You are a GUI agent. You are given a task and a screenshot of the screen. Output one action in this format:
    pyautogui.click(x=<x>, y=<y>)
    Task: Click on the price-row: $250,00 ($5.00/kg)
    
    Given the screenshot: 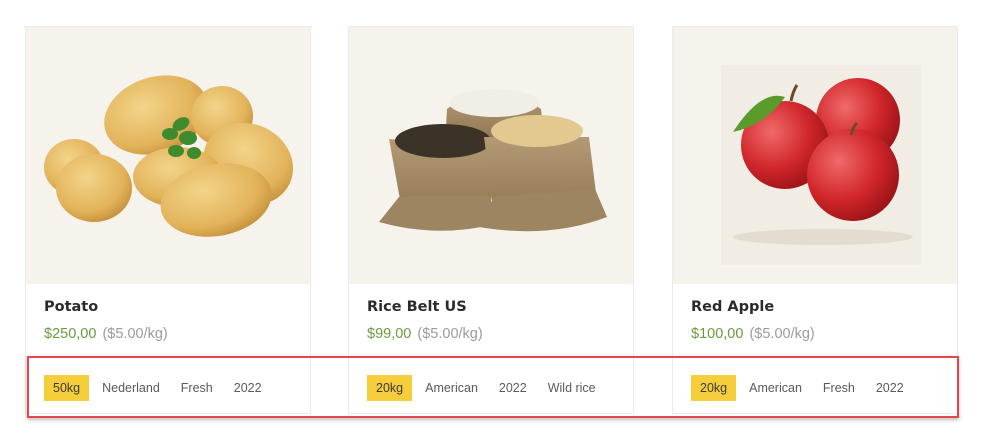 What is the action you would take?
    pyautogui.click(x=106, y=334)
    